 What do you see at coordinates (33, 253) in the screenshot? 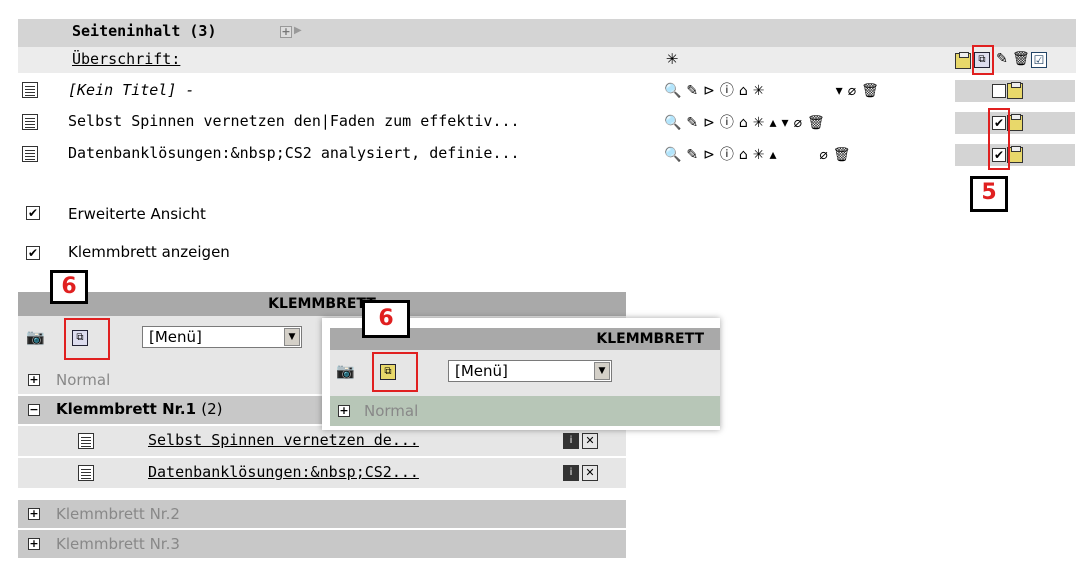
I see `show-clipboard-checkbox: ✔` at bounding box center [33, 253].